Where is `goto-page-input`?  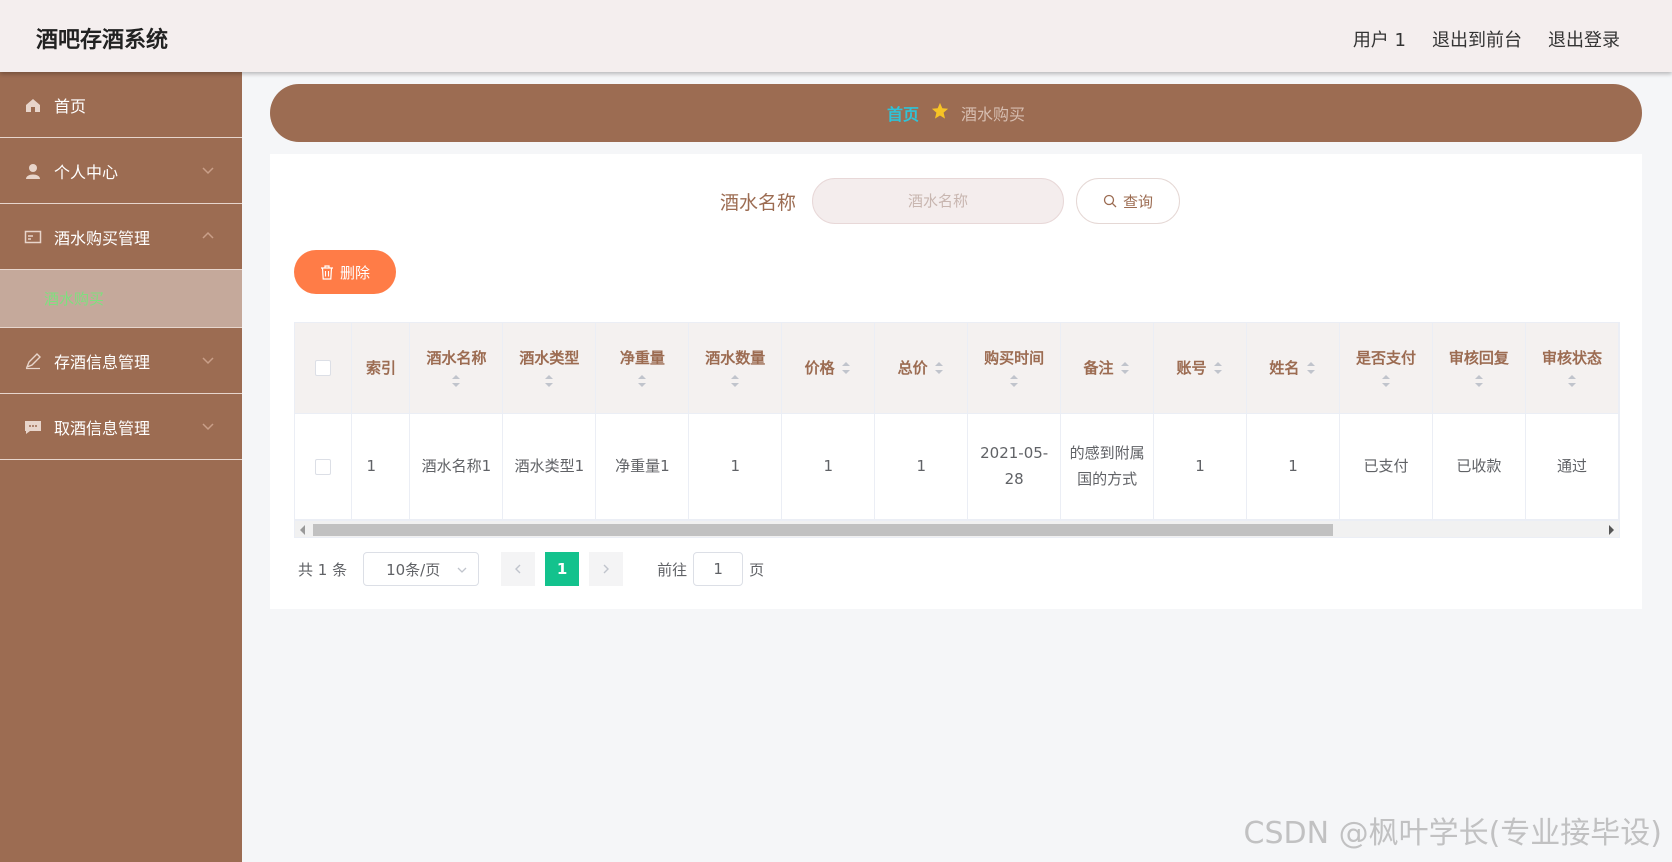
goto-page-input is located at coordinates (718, 569).